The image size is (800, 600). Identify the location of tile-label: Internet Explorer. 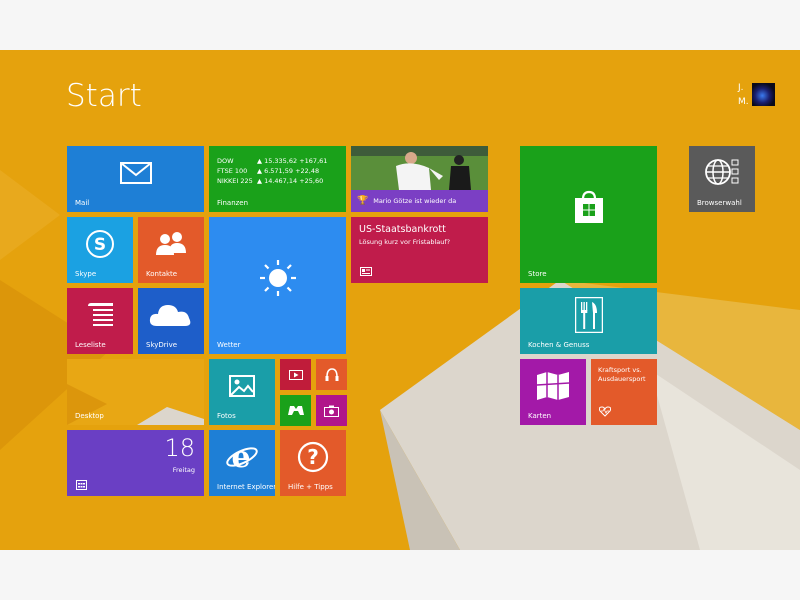
(246, 487).